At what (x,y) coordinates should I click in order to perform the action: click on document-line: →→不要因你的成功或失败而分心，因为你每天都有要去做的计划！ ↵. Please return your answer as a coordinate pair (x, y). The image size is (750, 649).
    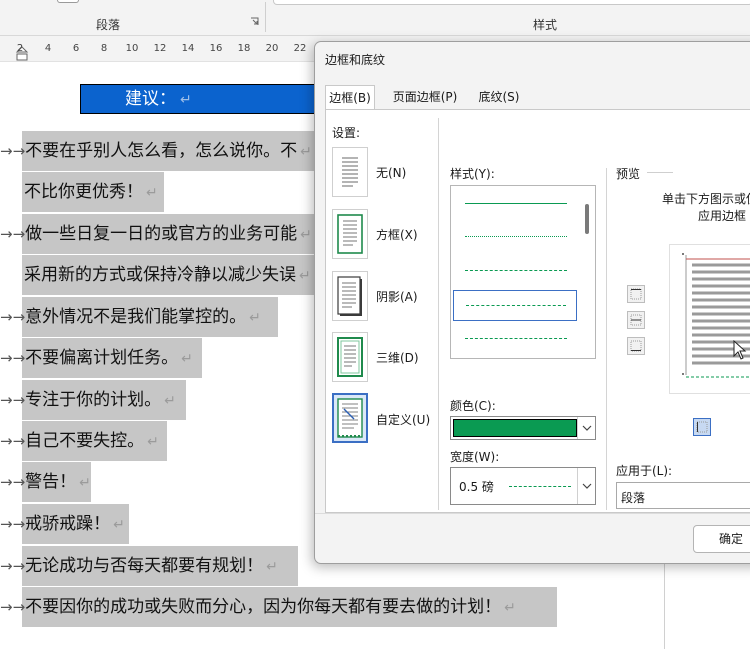
    Looking at the image, I should click on (278, 607).